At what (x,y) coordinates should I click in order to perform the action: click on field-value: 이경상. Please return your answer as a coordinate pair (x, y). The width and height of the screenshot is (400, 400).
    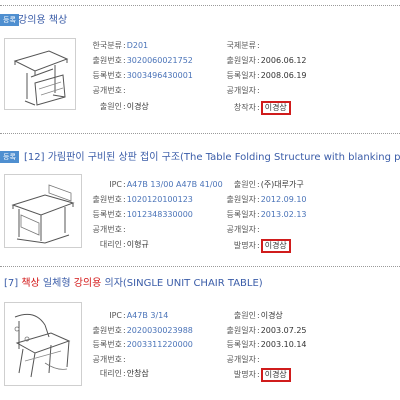
    Looking at the image, I should click on (137, 106).